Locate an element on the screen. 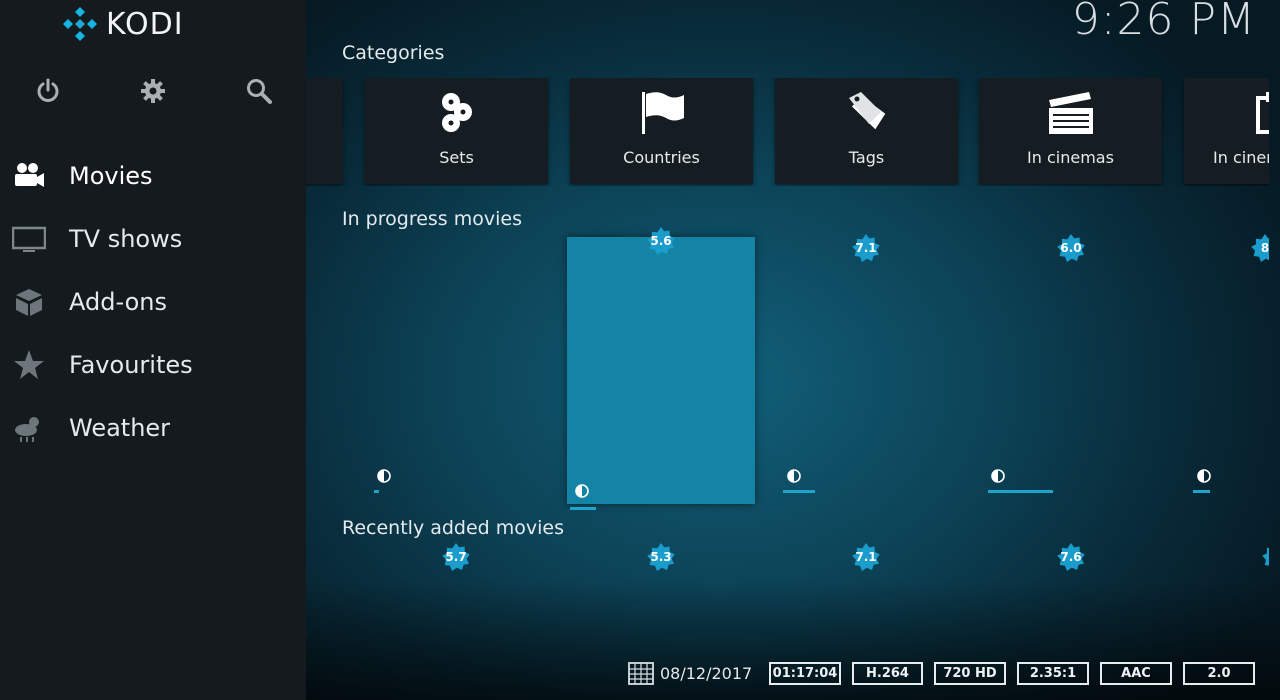 This screenshot has height=700, width=1280. menu-item-label: Weather is located at coordinates (120, 427).